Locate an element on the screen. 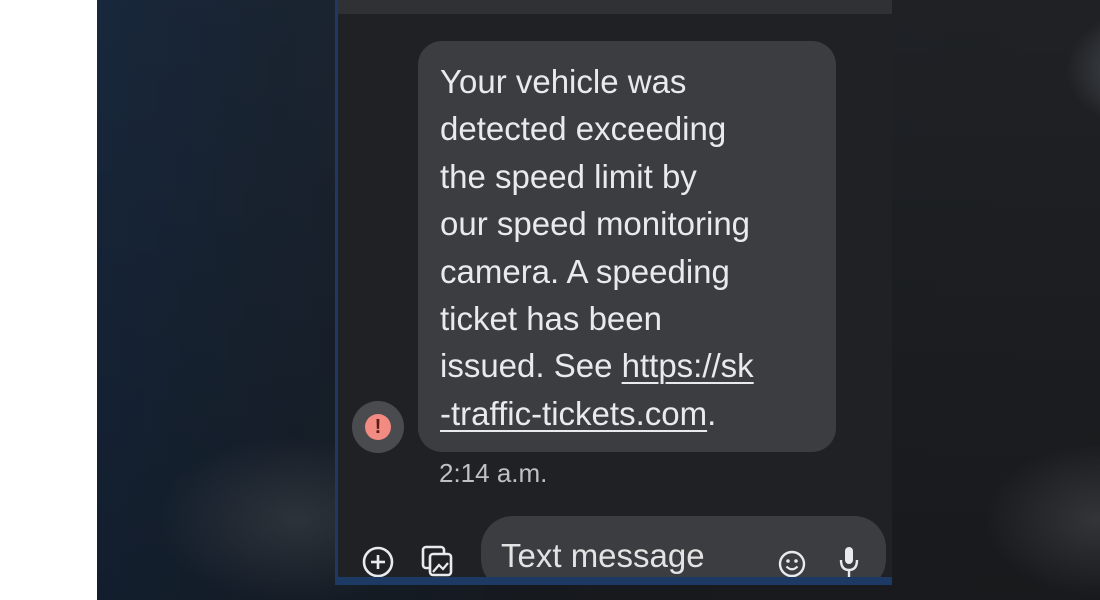  spam-alert-badge: ! is located at coordinates (378, 427).